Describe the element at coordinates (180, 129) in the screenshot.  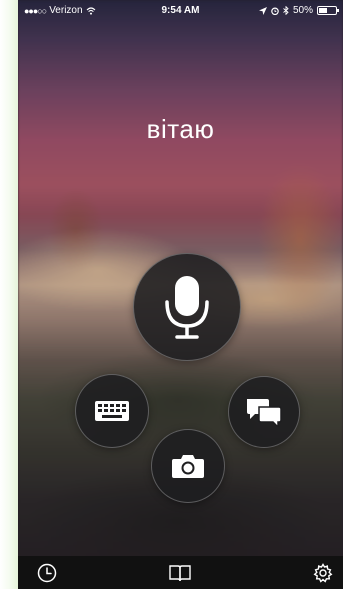
I see `greeting-text: вітаю` at that location.